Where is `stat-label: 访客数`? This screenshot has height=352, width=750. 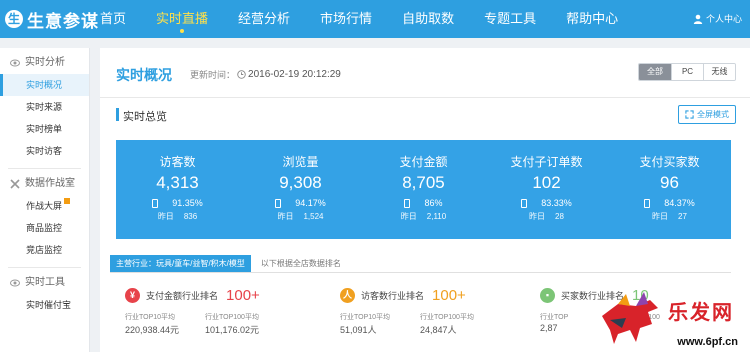
stat-label: 访客数 is located at coordinates (177, 162).